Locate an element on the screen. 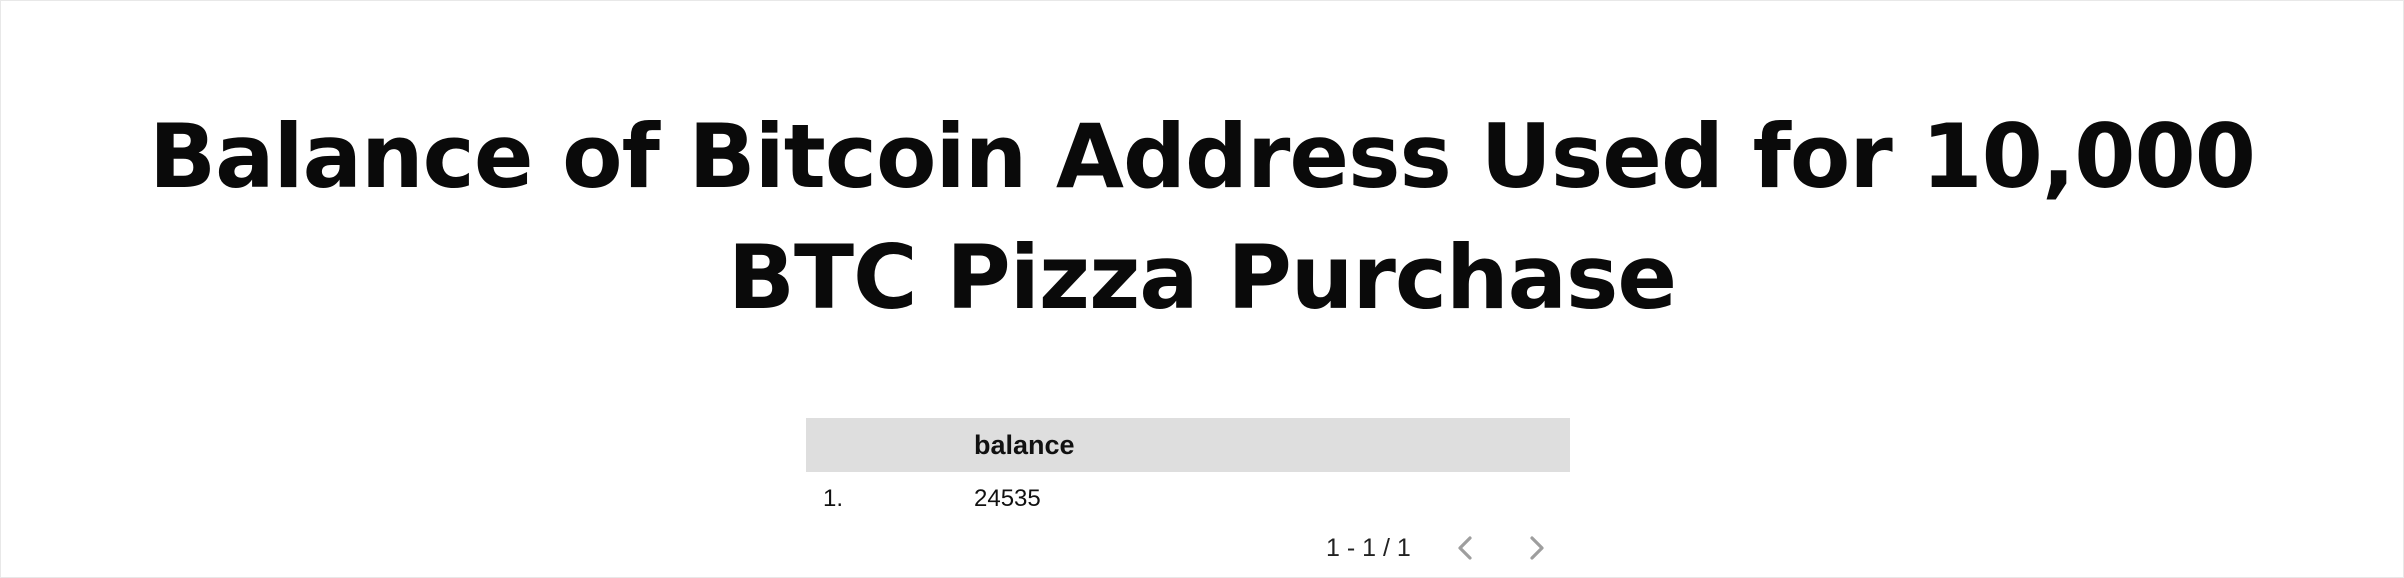  balance-table: balance 1. 24535 is located at coordinates (1188, 472).